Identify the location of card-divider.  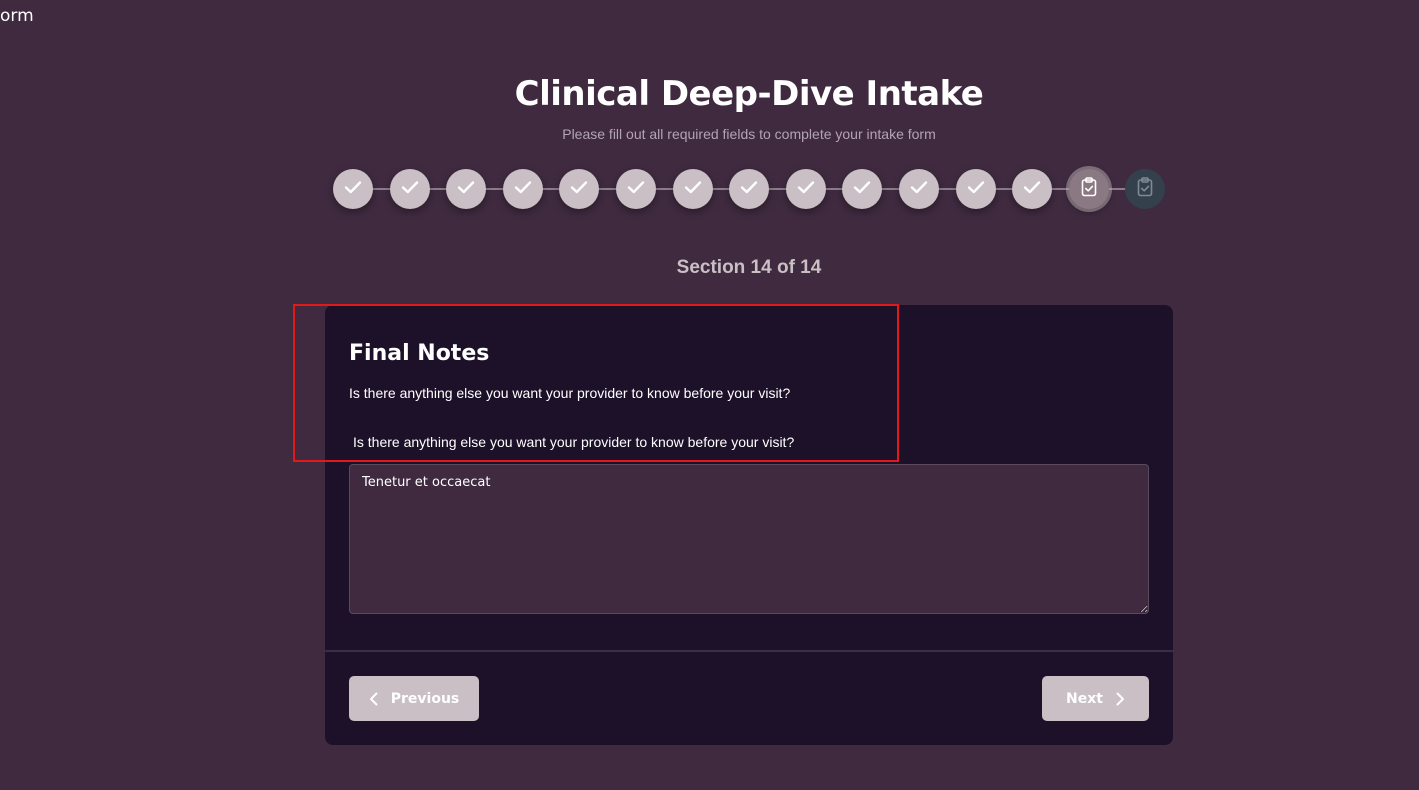
(749, 651).